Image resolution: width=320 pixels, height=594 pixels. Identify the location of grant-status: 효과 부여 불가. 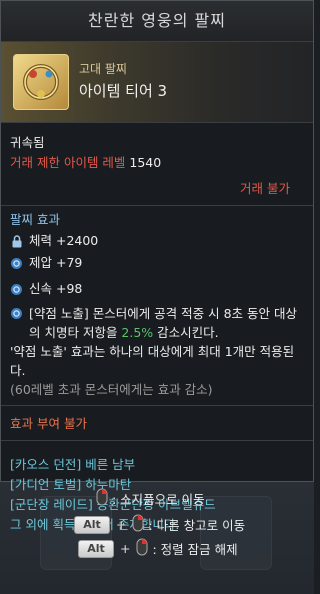
(157, 422).